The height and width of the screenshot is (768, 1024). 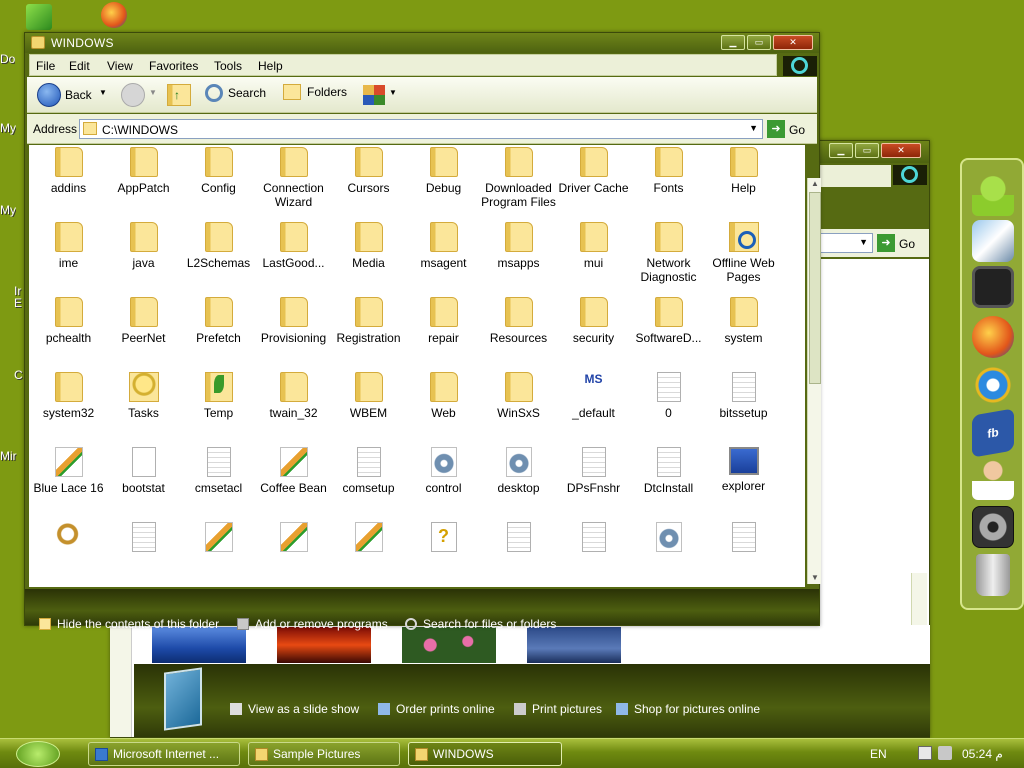 I want to click on file-item: ?, so click(x=443, y=539).